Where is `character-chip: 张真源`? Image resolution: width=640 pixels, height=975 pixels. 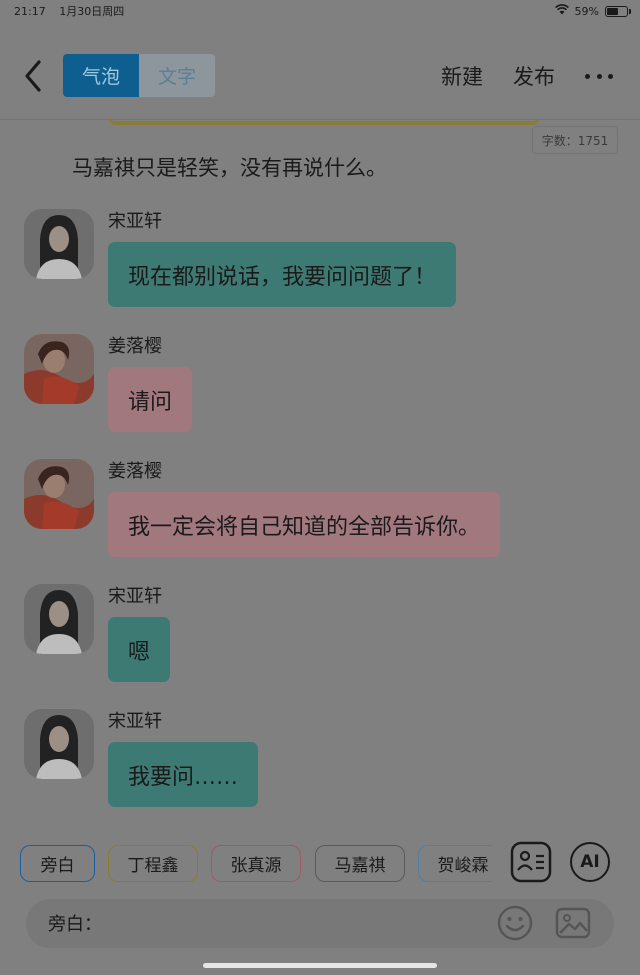 character-chip: 张真源 is located at coordinates (256, 863).